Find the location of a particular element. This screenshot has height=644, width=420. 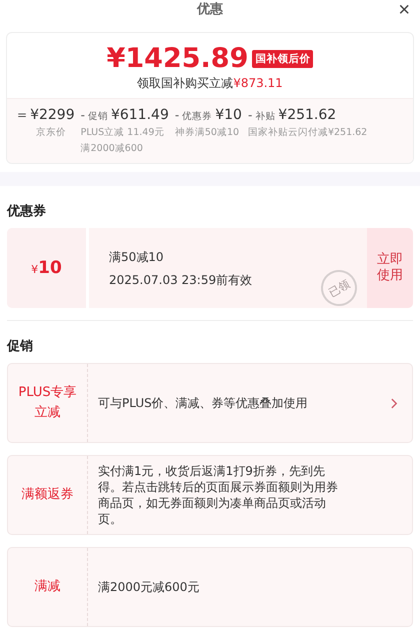

part-note: 神券满50减10 is located at coordinates (207, 132).